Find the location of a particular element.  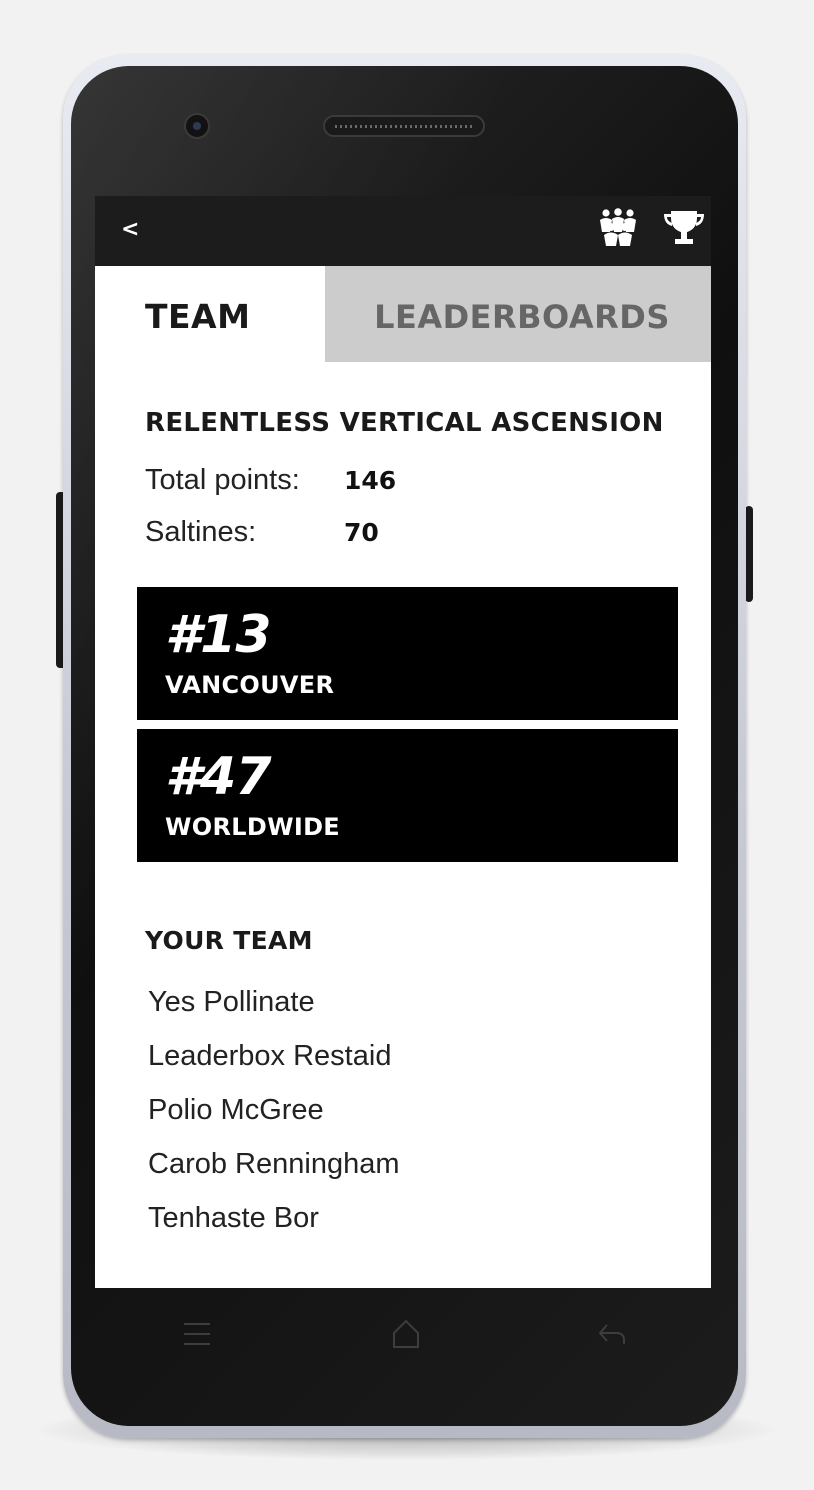

home-icon is located at coordinates (406, 1334).